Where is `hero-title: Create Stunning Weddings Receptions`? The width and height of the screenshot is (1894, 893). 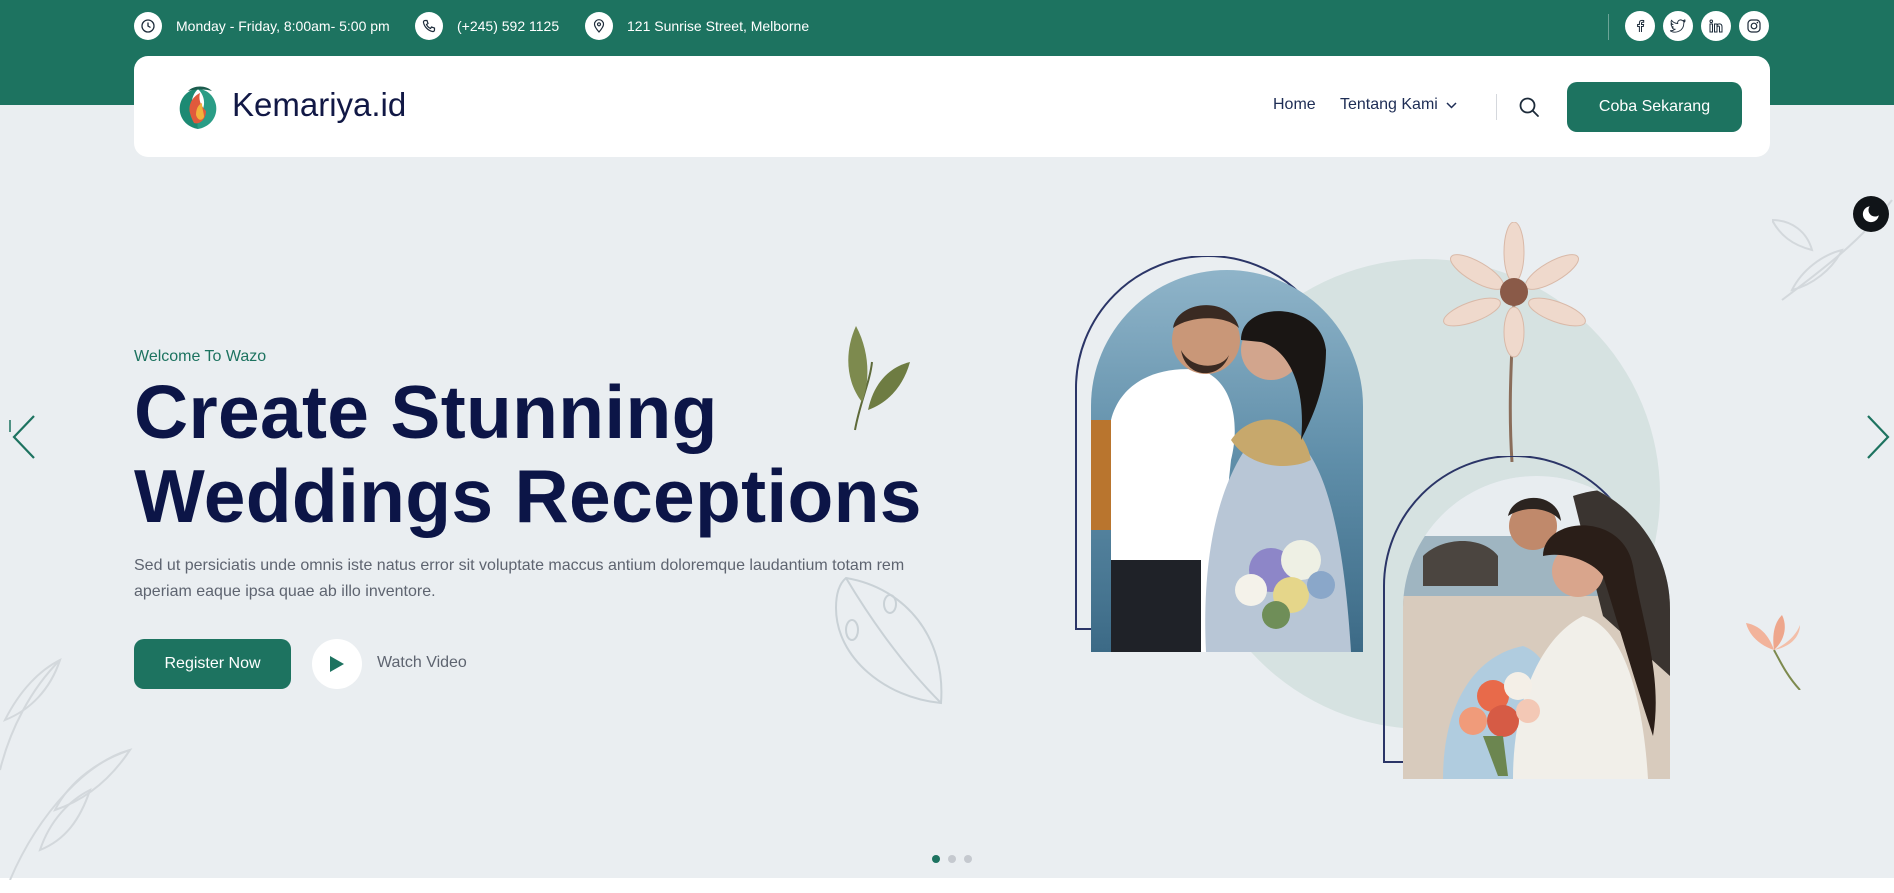
hero-title: Create Stunning Weddings Receptions is located at coordinates (528, 454).